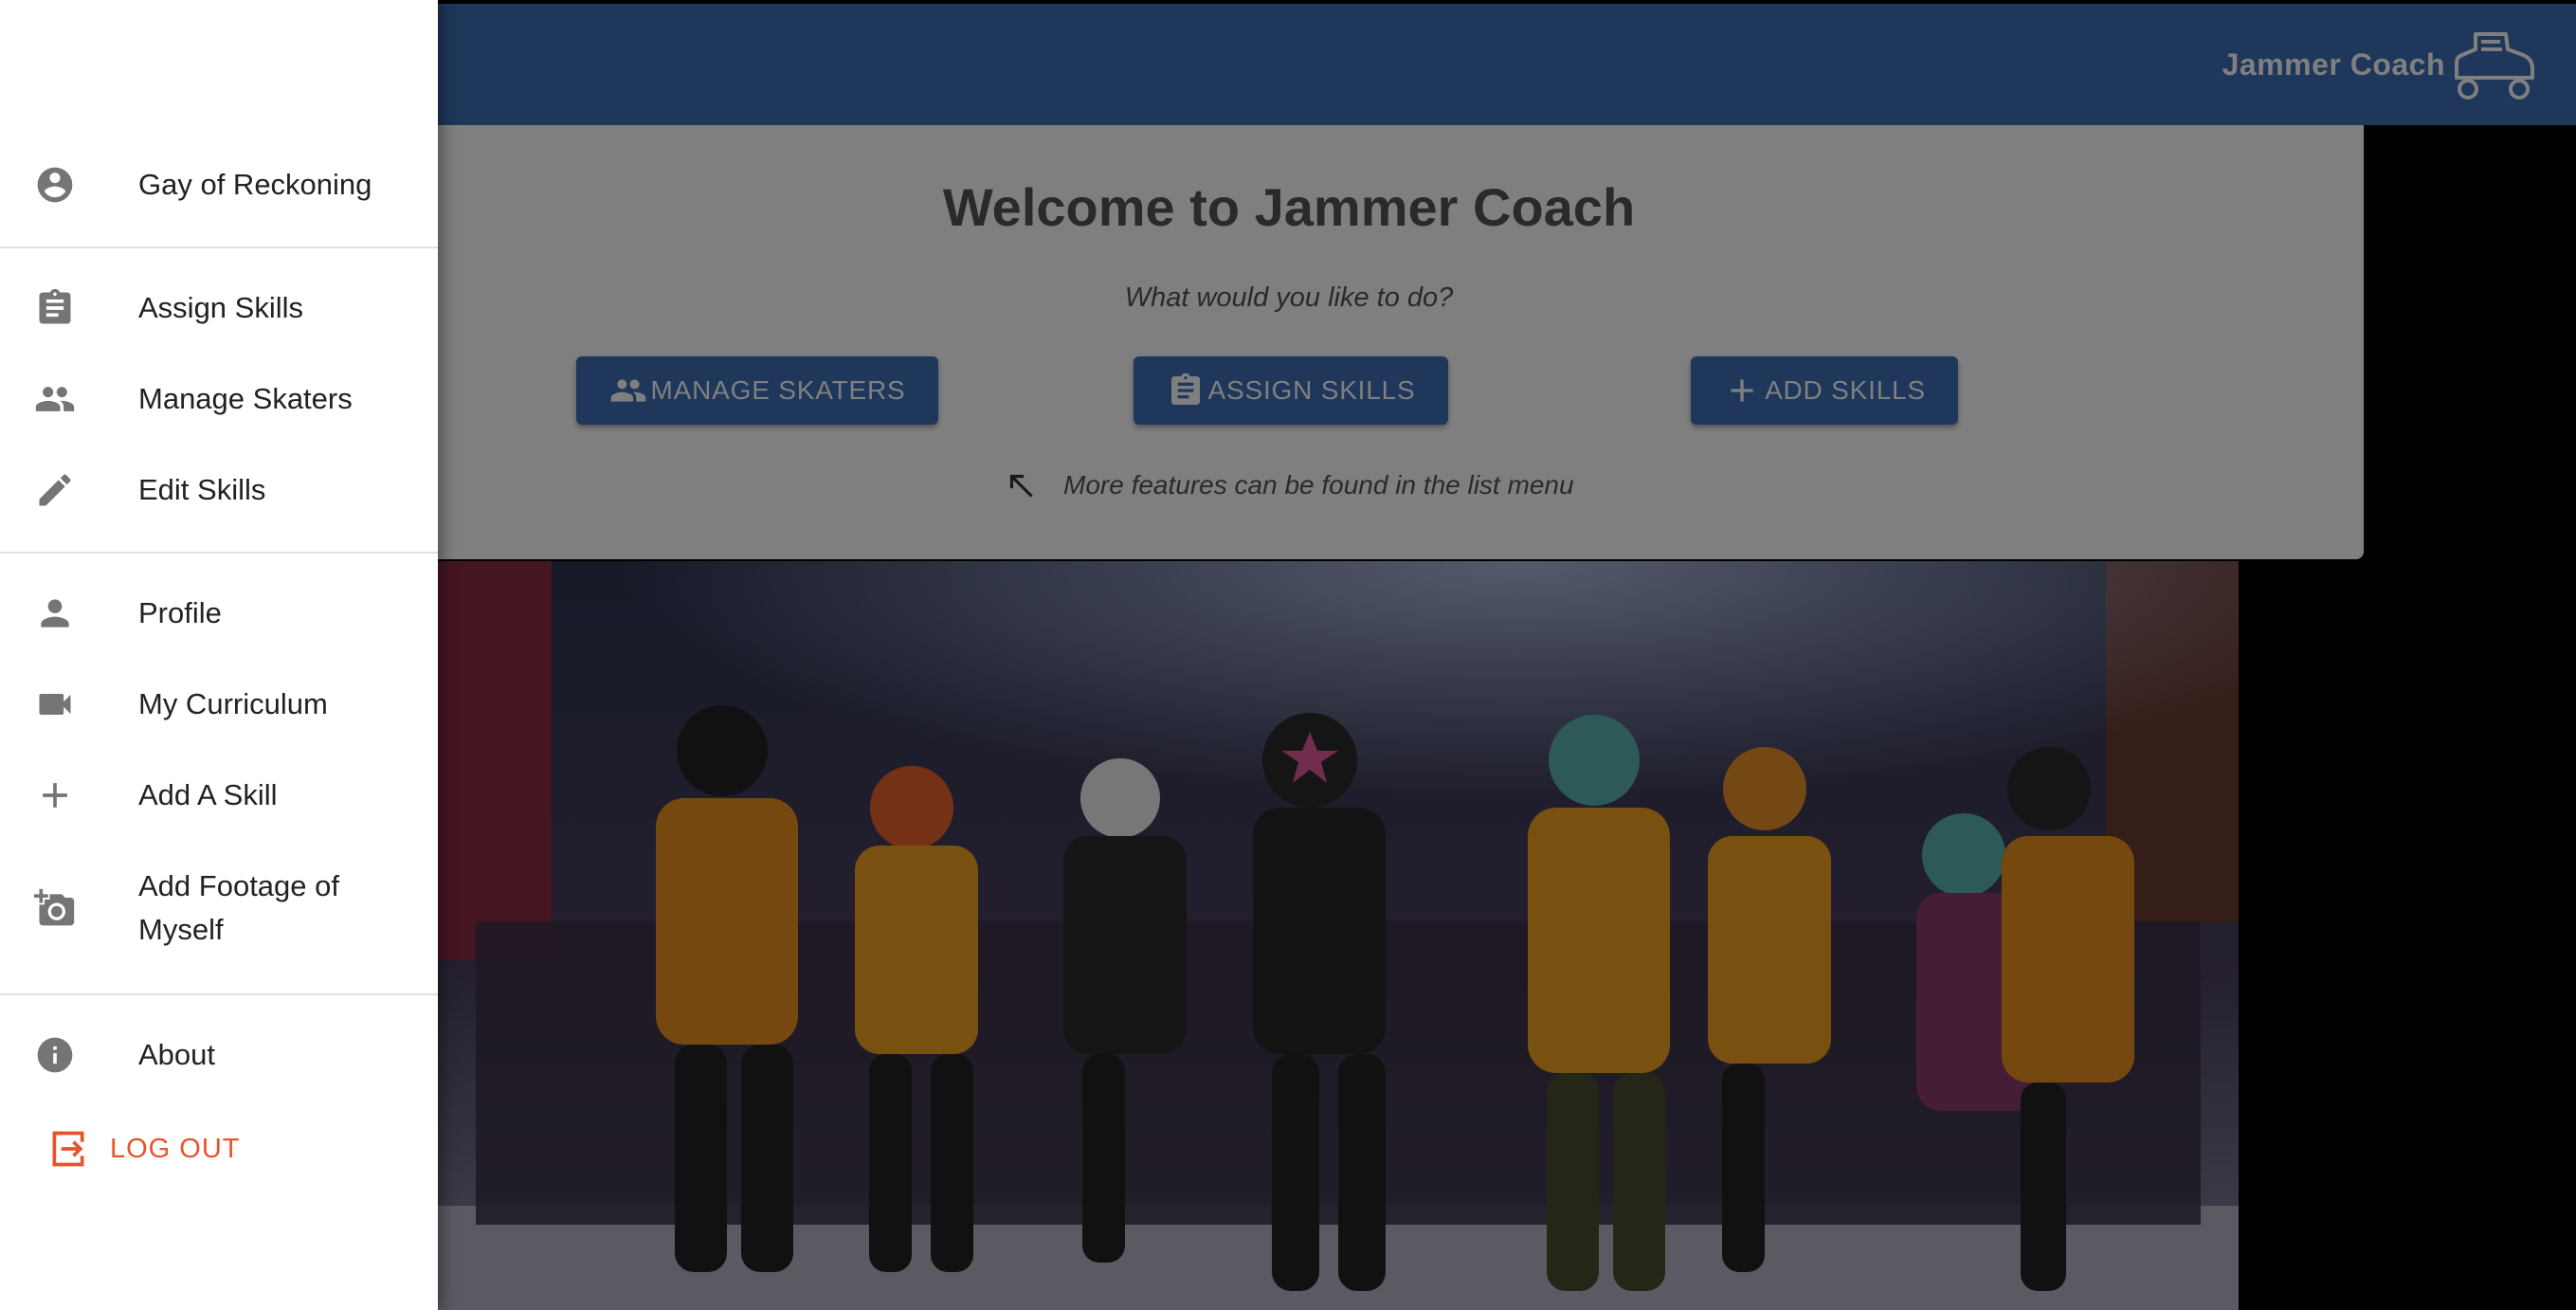 The height and width of the screenshot is (1310, 2576). I want to click on drawer-item-label: About, so click(177, 1054).